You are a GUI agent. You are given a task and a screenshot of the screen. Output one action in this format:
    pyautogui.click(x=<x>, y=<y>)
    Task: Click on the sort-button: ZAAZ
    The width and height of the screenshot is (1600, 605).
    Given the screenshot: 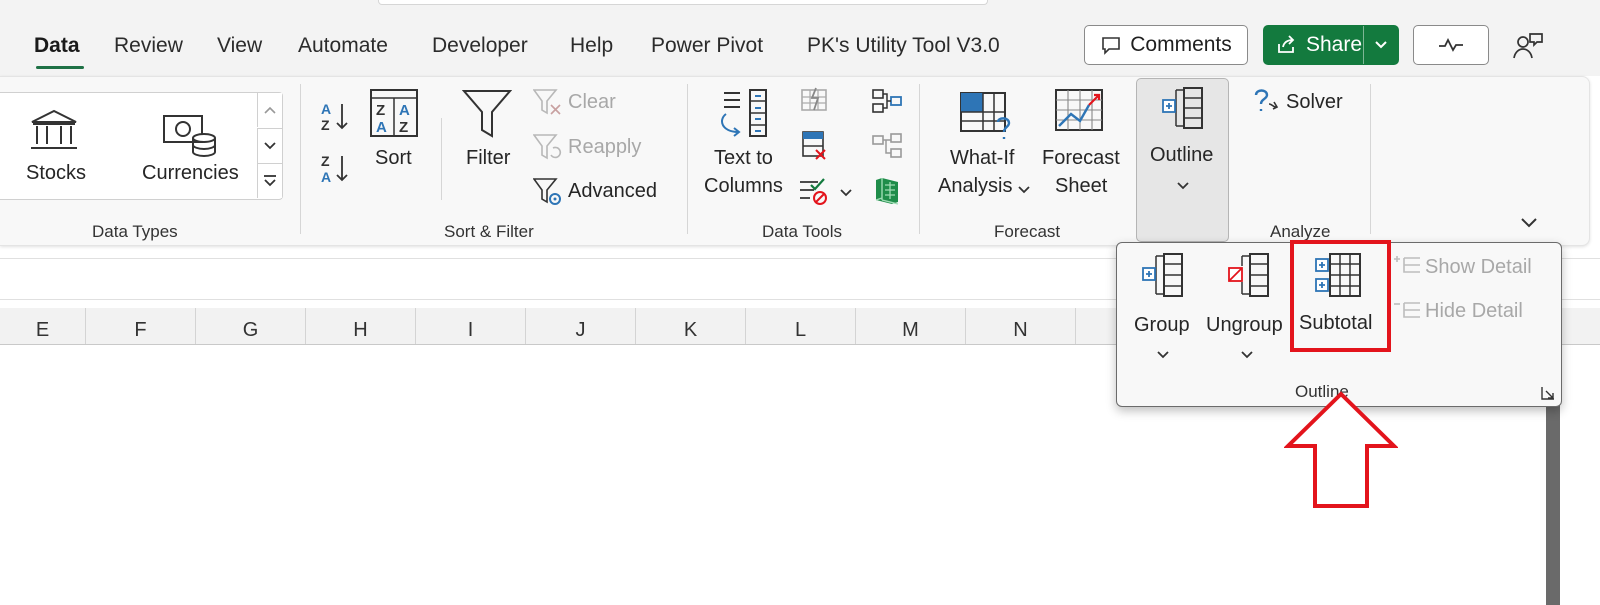 What is the action you would take?
    pyautogui.click(x=394, y=115)
    